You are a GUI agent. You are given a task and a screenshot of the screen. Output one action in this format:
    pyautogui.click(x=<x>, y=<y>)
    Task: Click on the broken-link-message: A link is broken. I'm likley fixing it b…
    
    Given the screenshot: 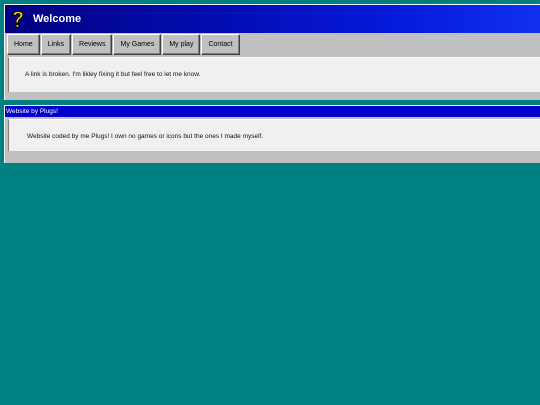 What is the action you would take?
    pyautogui.click(x=113, y=74)
    